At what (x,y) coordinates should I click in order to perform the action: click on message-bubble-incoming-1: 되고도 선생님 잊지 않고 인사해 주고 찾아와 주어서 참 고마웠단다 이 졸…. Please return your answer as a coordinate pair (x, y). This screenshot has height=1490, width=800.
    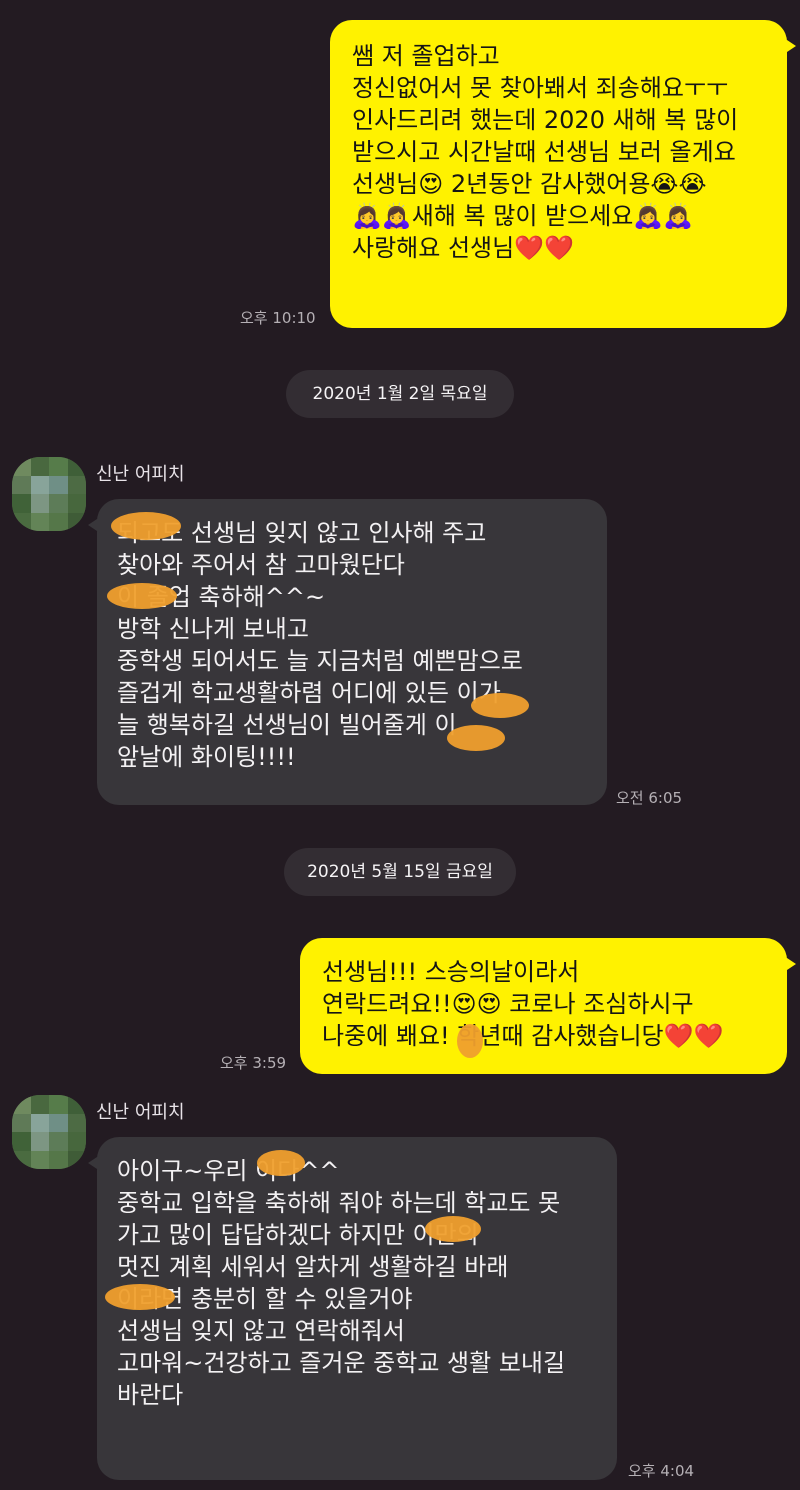
    Looking at the image, I should click on (347, 652).